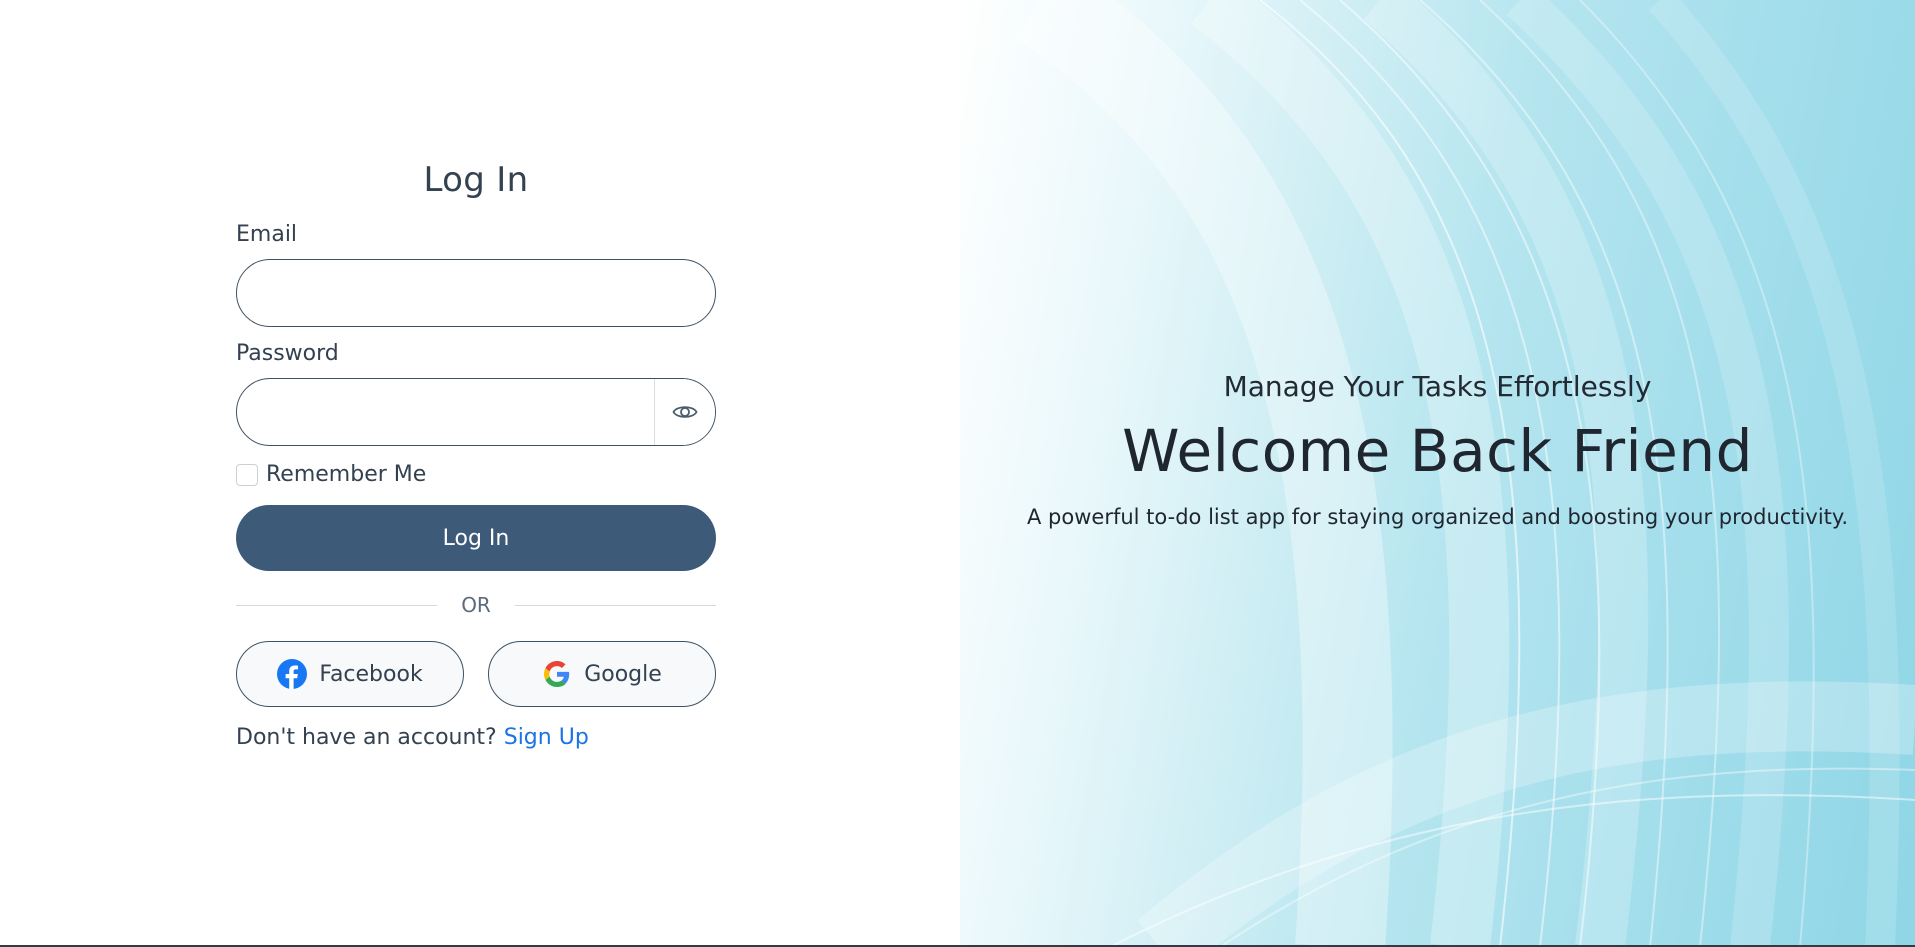 The width and height of the screenshot is (1915, 947). What do you see at coordinates (366, 737) in the screenshot?
I see `signup-prompt: Don't have an account?` at bounding box center [366, 737].